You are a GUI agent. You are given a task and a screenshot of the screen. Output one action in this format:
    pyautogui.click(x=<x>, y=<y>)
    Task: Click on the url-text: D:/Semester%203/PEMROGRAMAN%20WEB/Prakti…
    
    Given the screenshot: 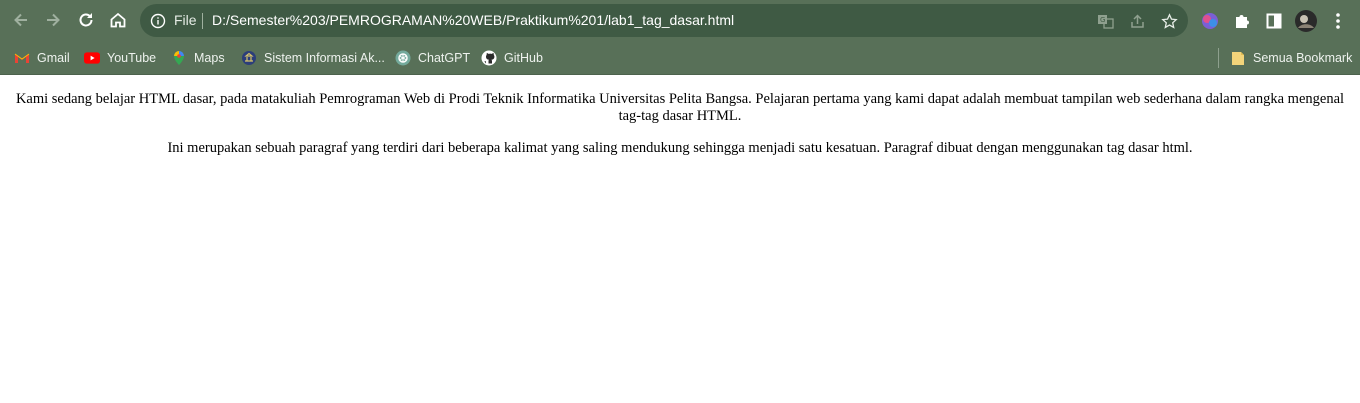 What is the action you would take?
    pyautogui.click(x=473, y=20)
    